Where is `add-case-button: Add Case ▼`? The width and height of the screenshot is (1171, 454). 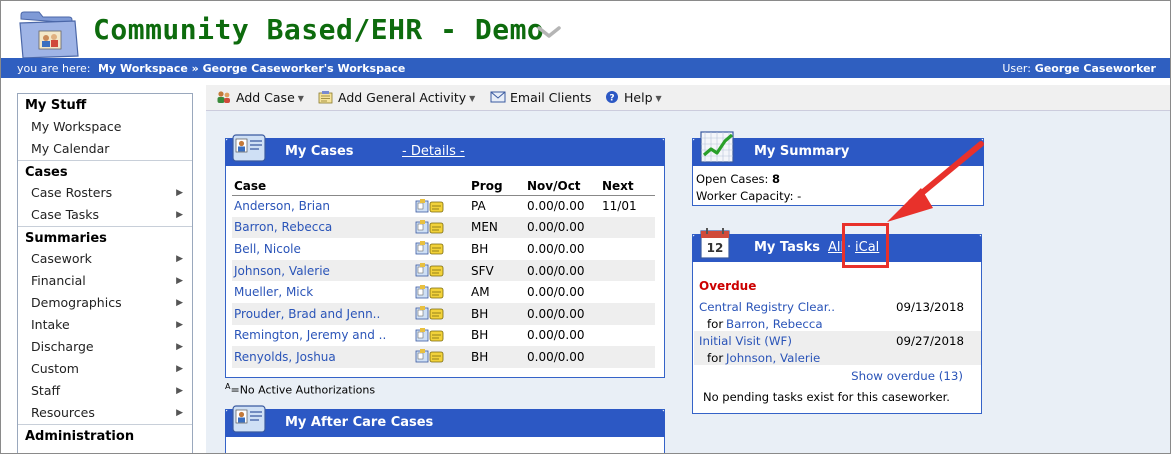
add-case-button: Add Case ▼ is located at coordinates (260, 98).